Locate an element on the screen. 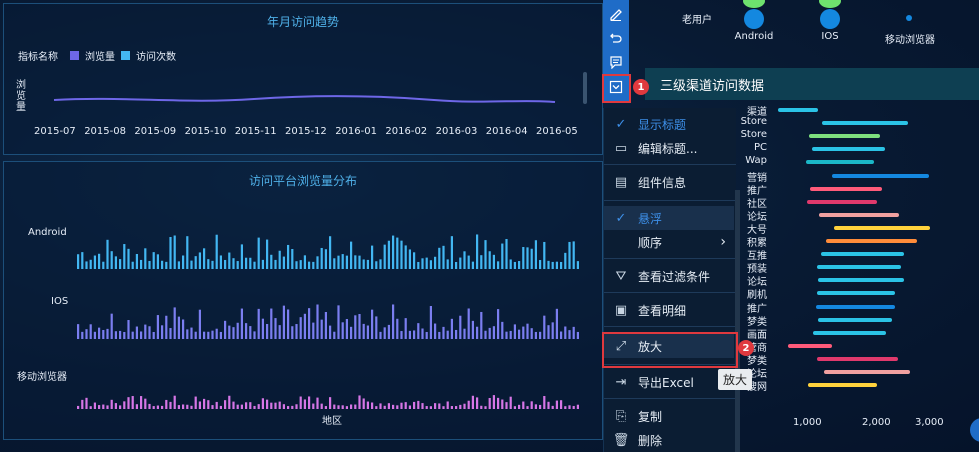  trend-x-tick: 2015-09 is located at coordinates (155, 131).